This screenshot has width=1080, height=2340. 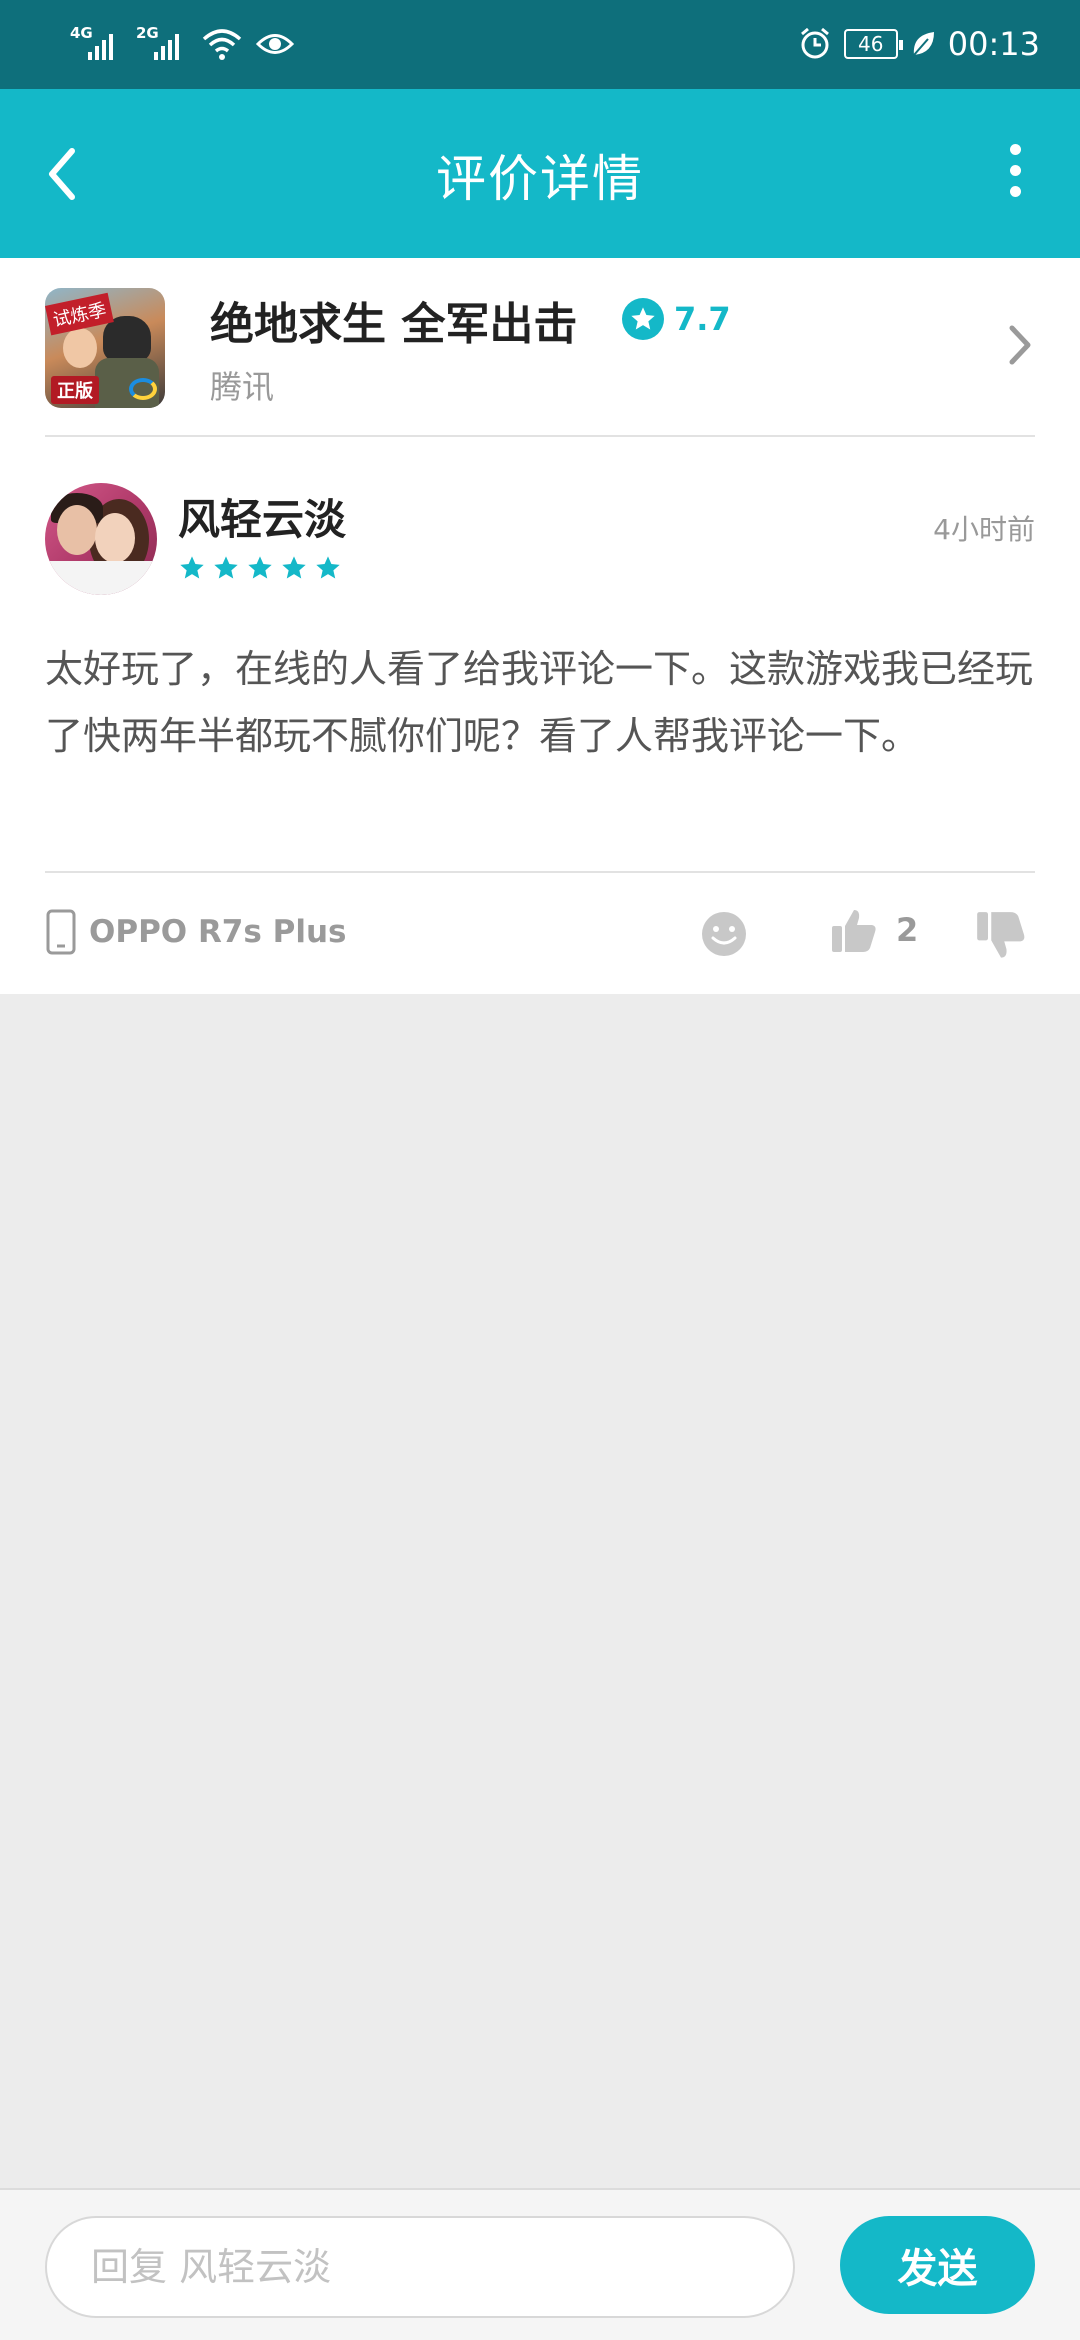 I want to click on device-info: OPPO R7s Plus, so click(x=196, y=932).